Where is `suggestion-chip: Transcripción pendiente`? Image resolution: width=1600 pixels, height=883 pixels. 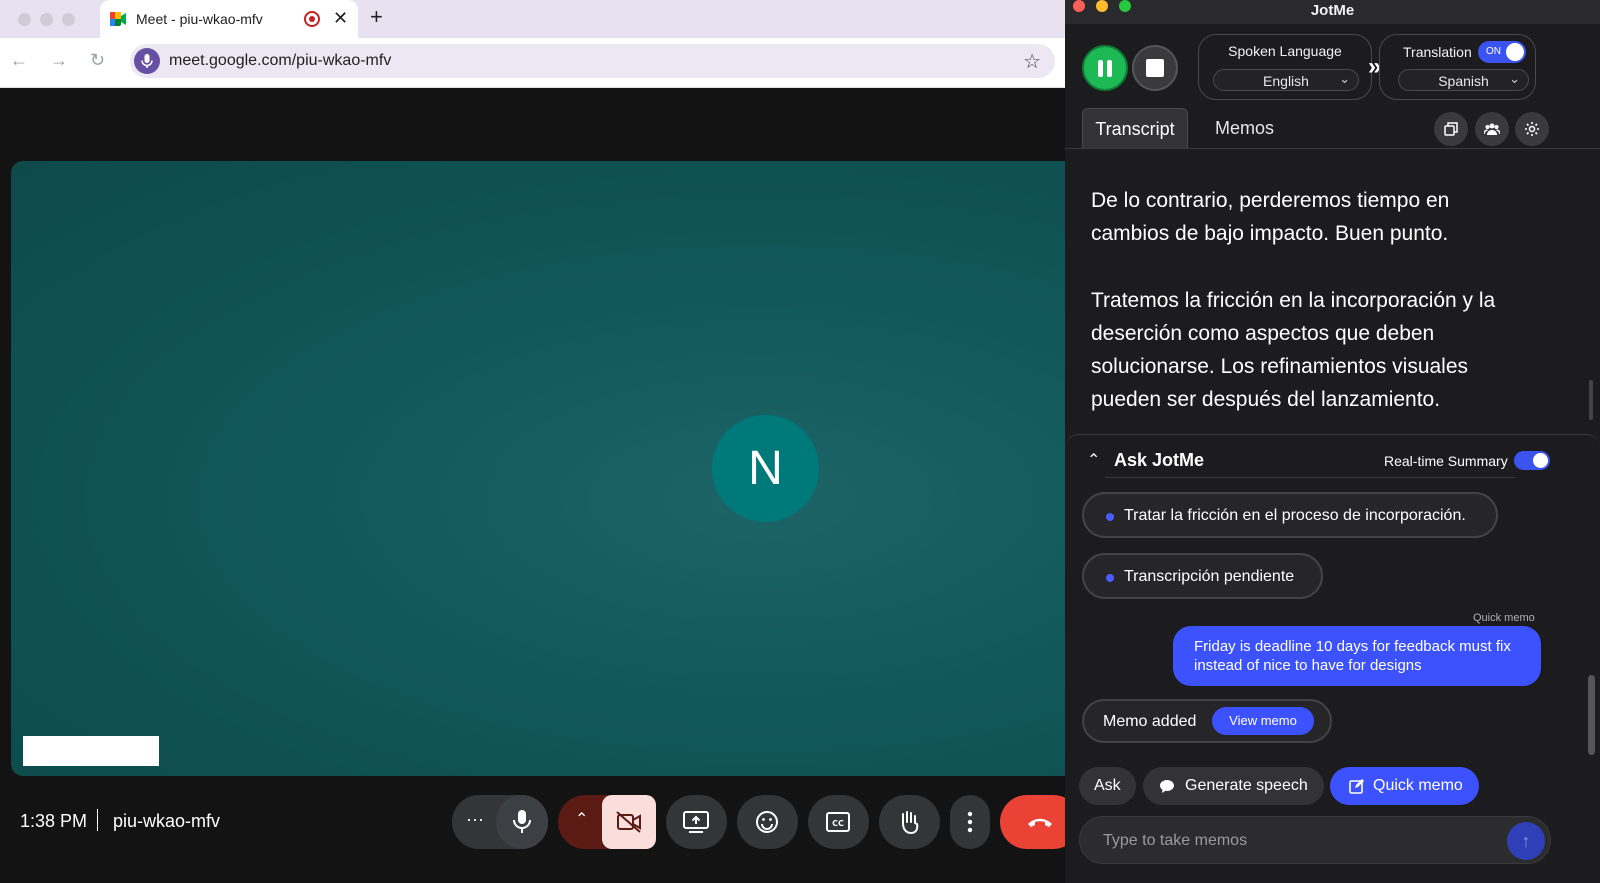 suggestion-chip: Transcripción pendiente is located at coordinates (1202, 576).